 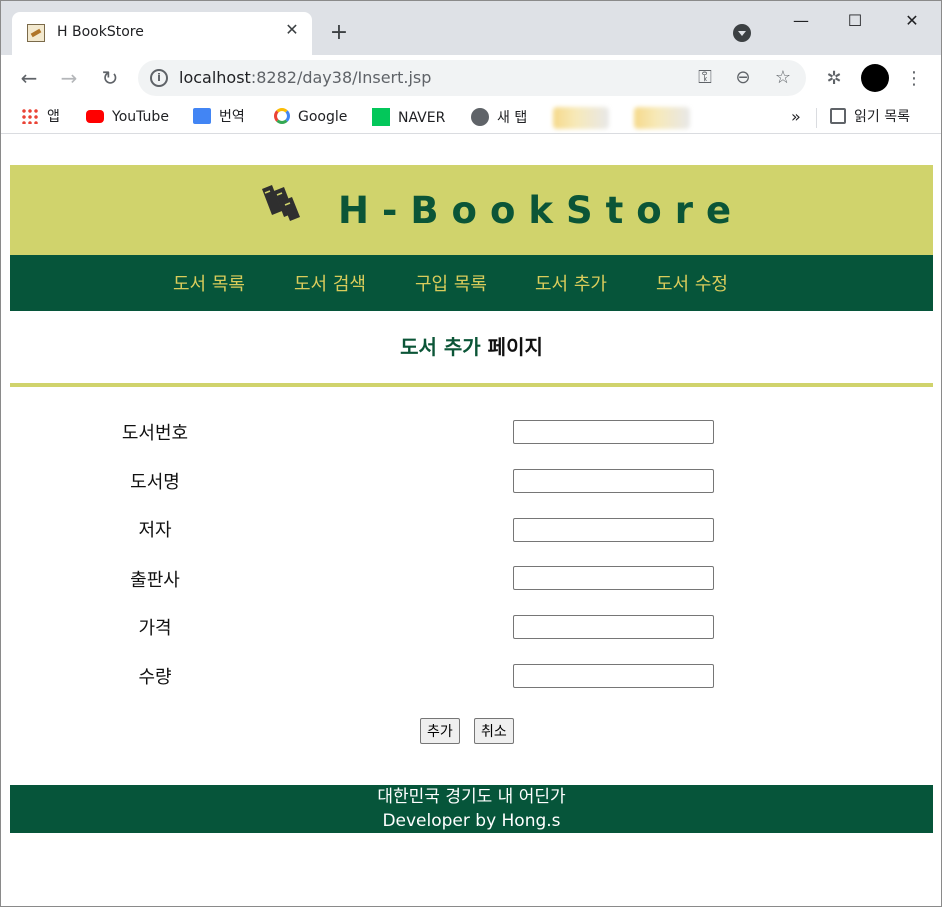 I want to click on apps-grid-icon, so click(x=30, y=116).